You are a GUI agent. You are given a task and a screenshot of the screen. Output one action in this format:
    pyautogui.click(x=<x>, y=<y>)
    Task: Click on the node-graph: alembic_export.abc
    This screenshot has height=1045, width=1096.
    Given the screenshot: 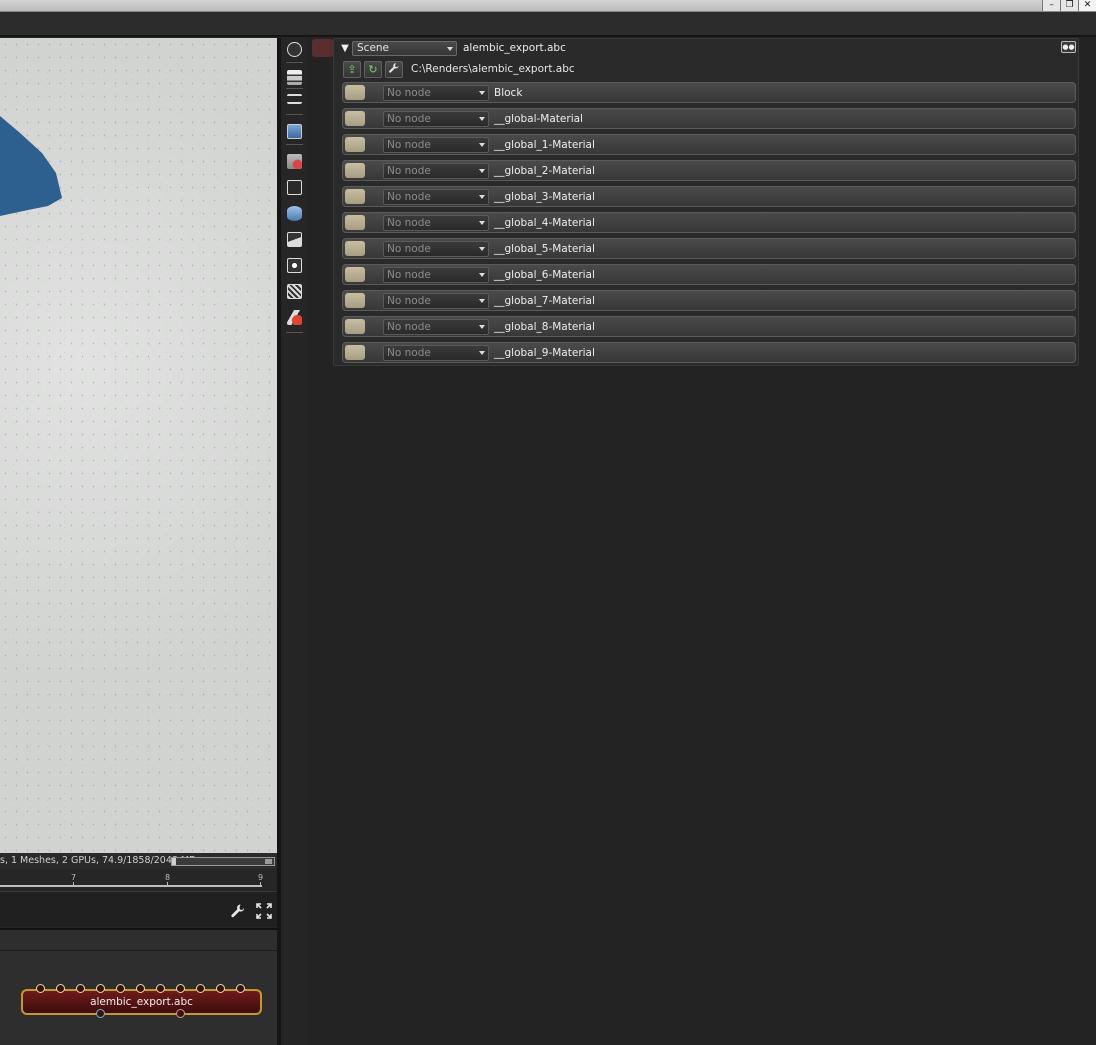 What is the action you would take?
    pyautogui.click(x=138, y=997)
    